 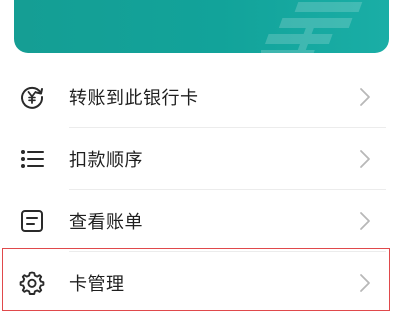 I want to click on menu-item-label: 转账到此银行卡, so click(x=134, y=98).